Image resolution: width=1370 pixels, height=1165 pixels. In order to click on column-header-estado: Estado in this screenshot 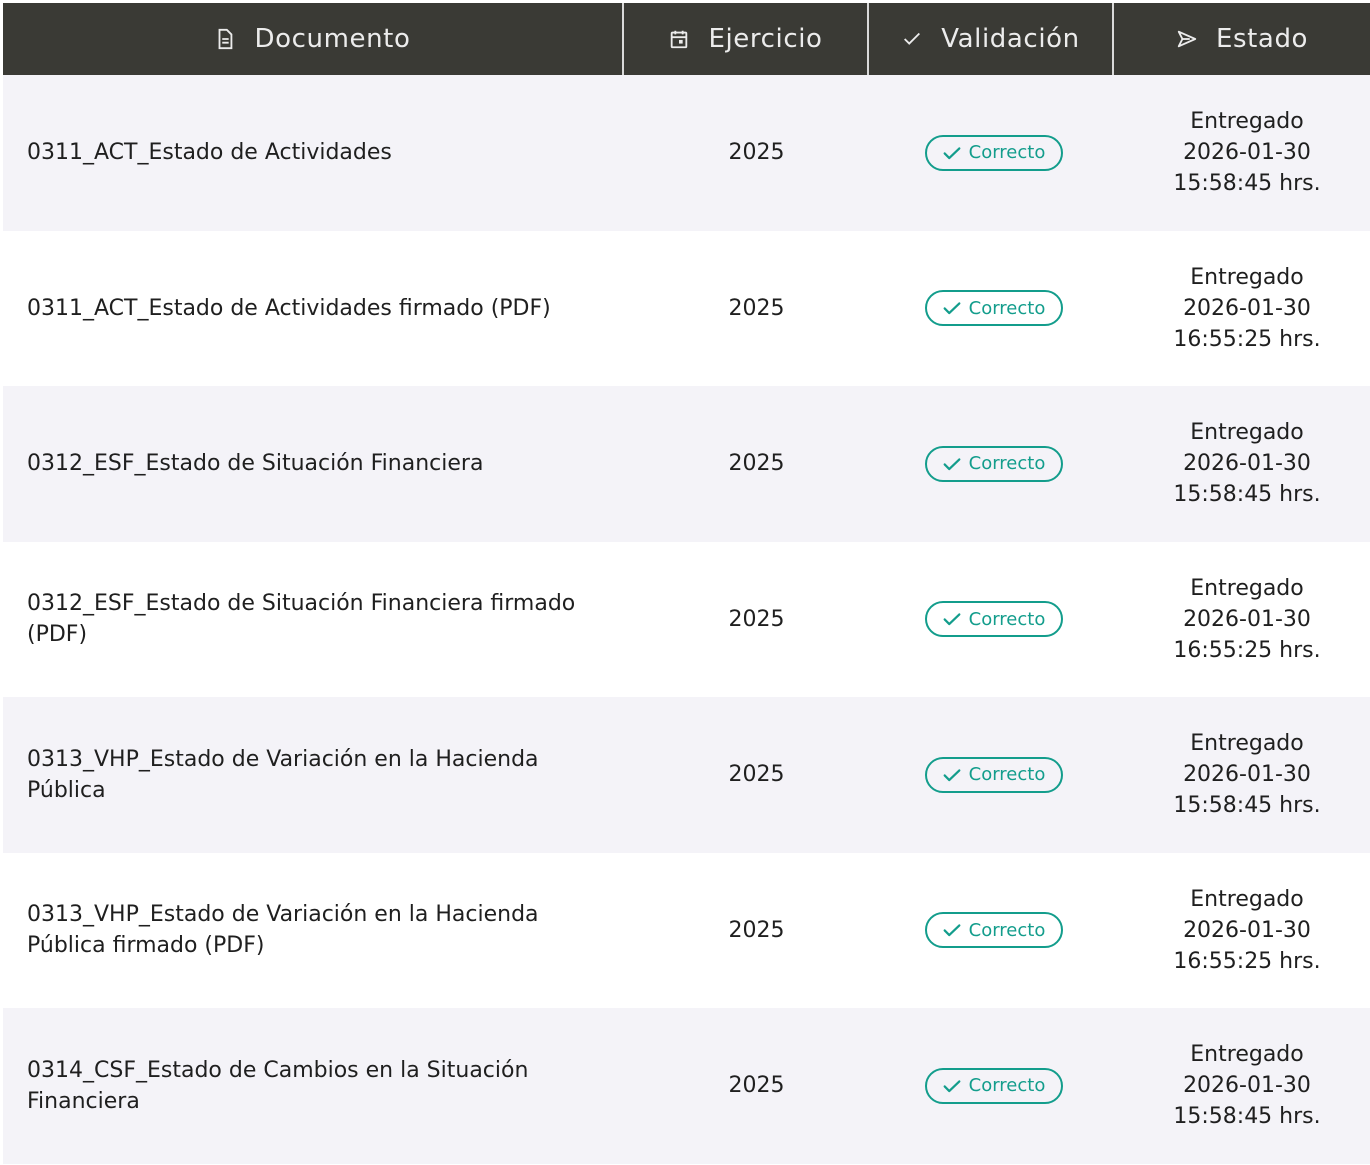, I will do `click(1242, 39)`.